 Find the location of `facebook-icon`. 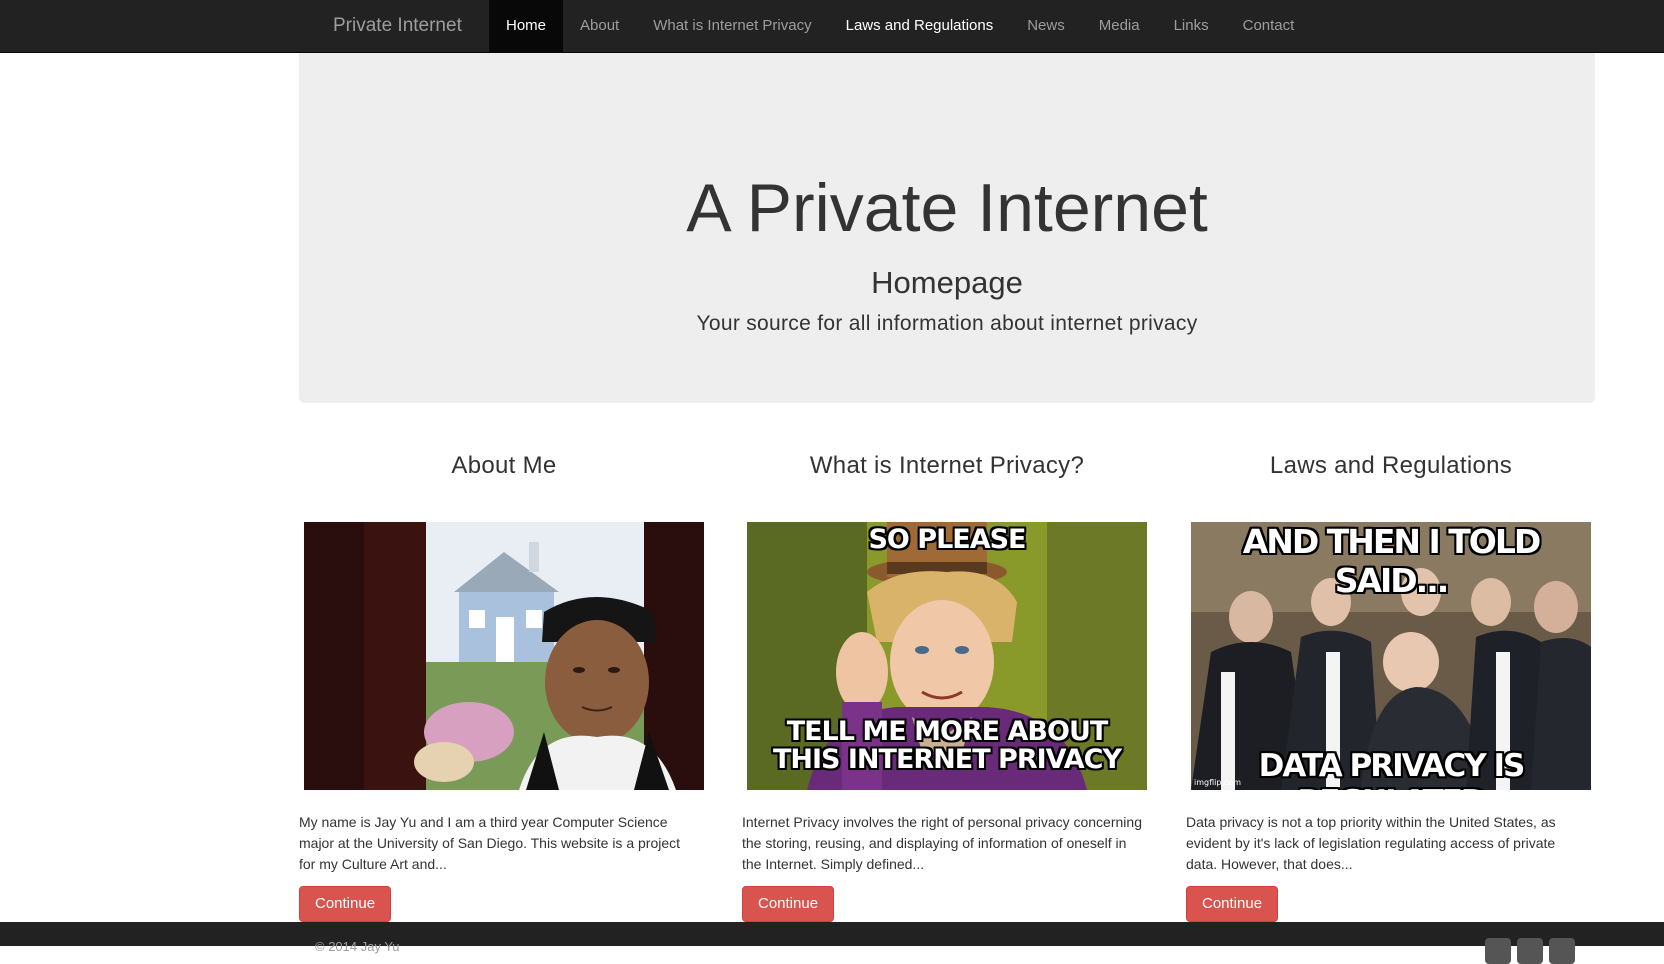

facebook-icon is located at coordinates (1498, 951).